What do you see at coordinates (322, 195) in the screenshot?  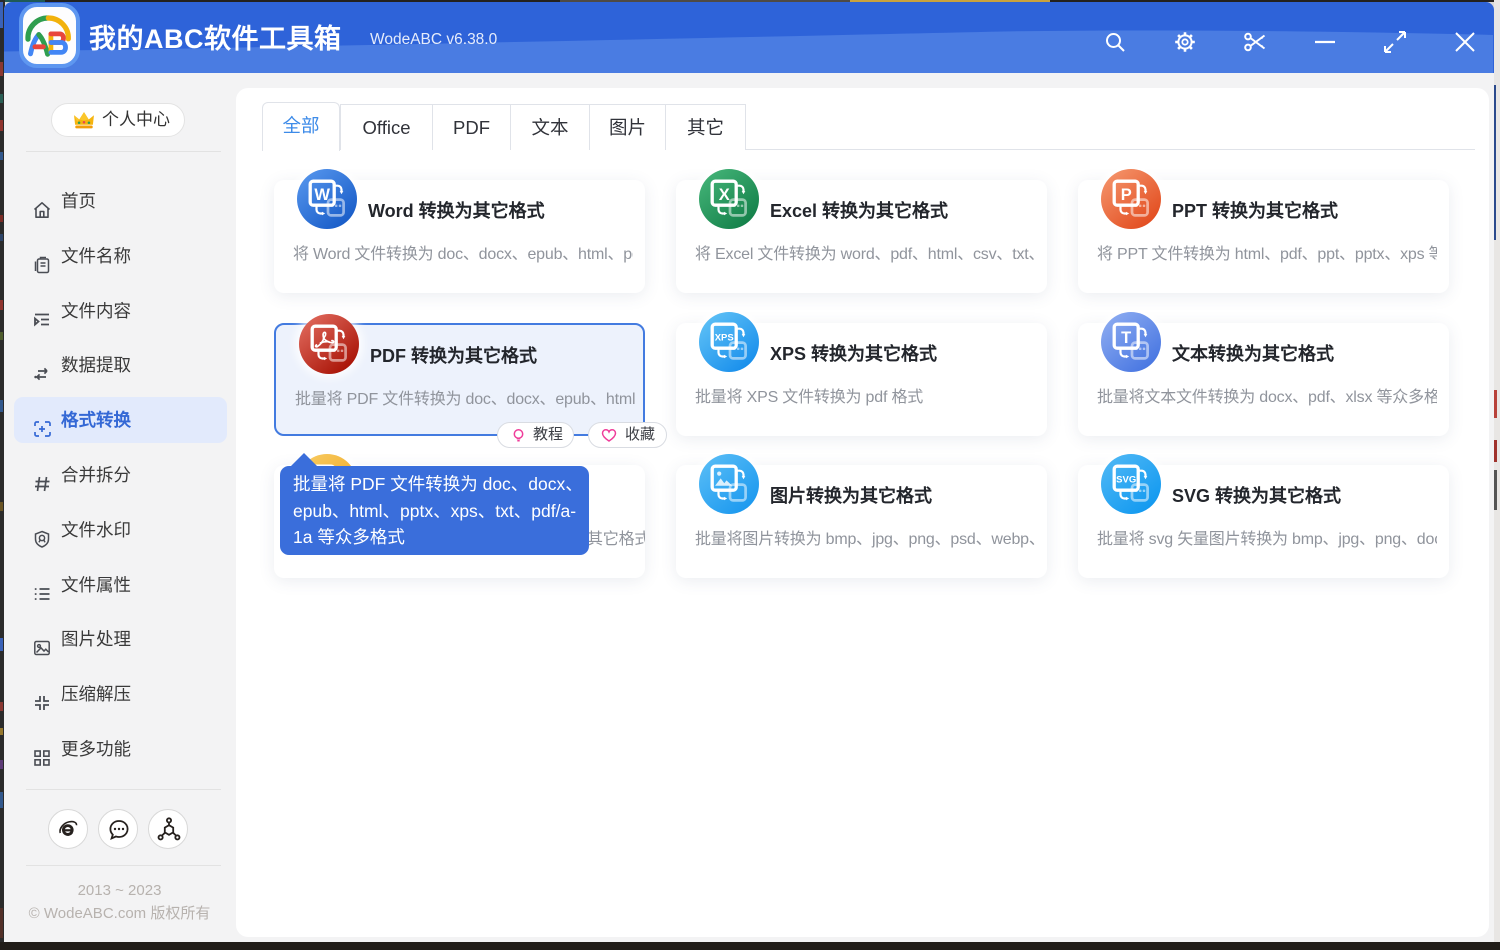 I see `svg-text: W` at bounding box center [322, 195].